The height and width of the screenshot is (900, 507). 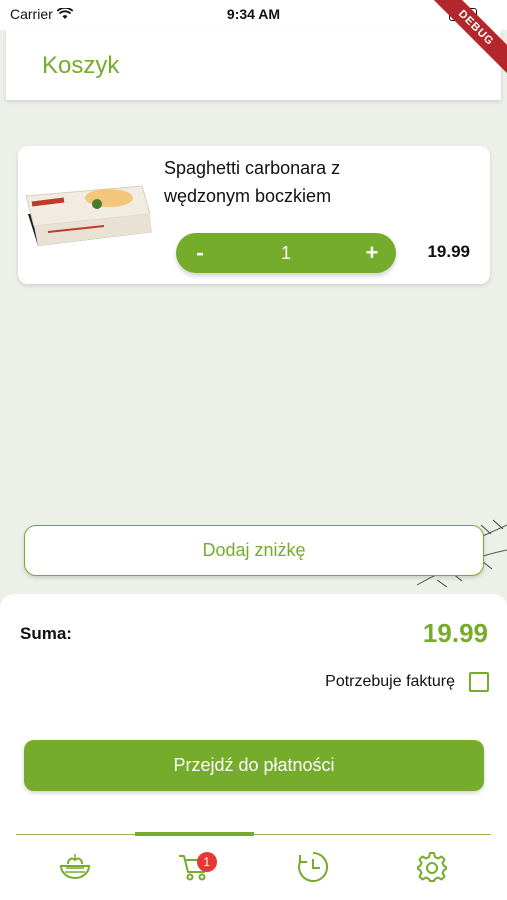 I want to click on gear-icon, so click(x=431, y=867).